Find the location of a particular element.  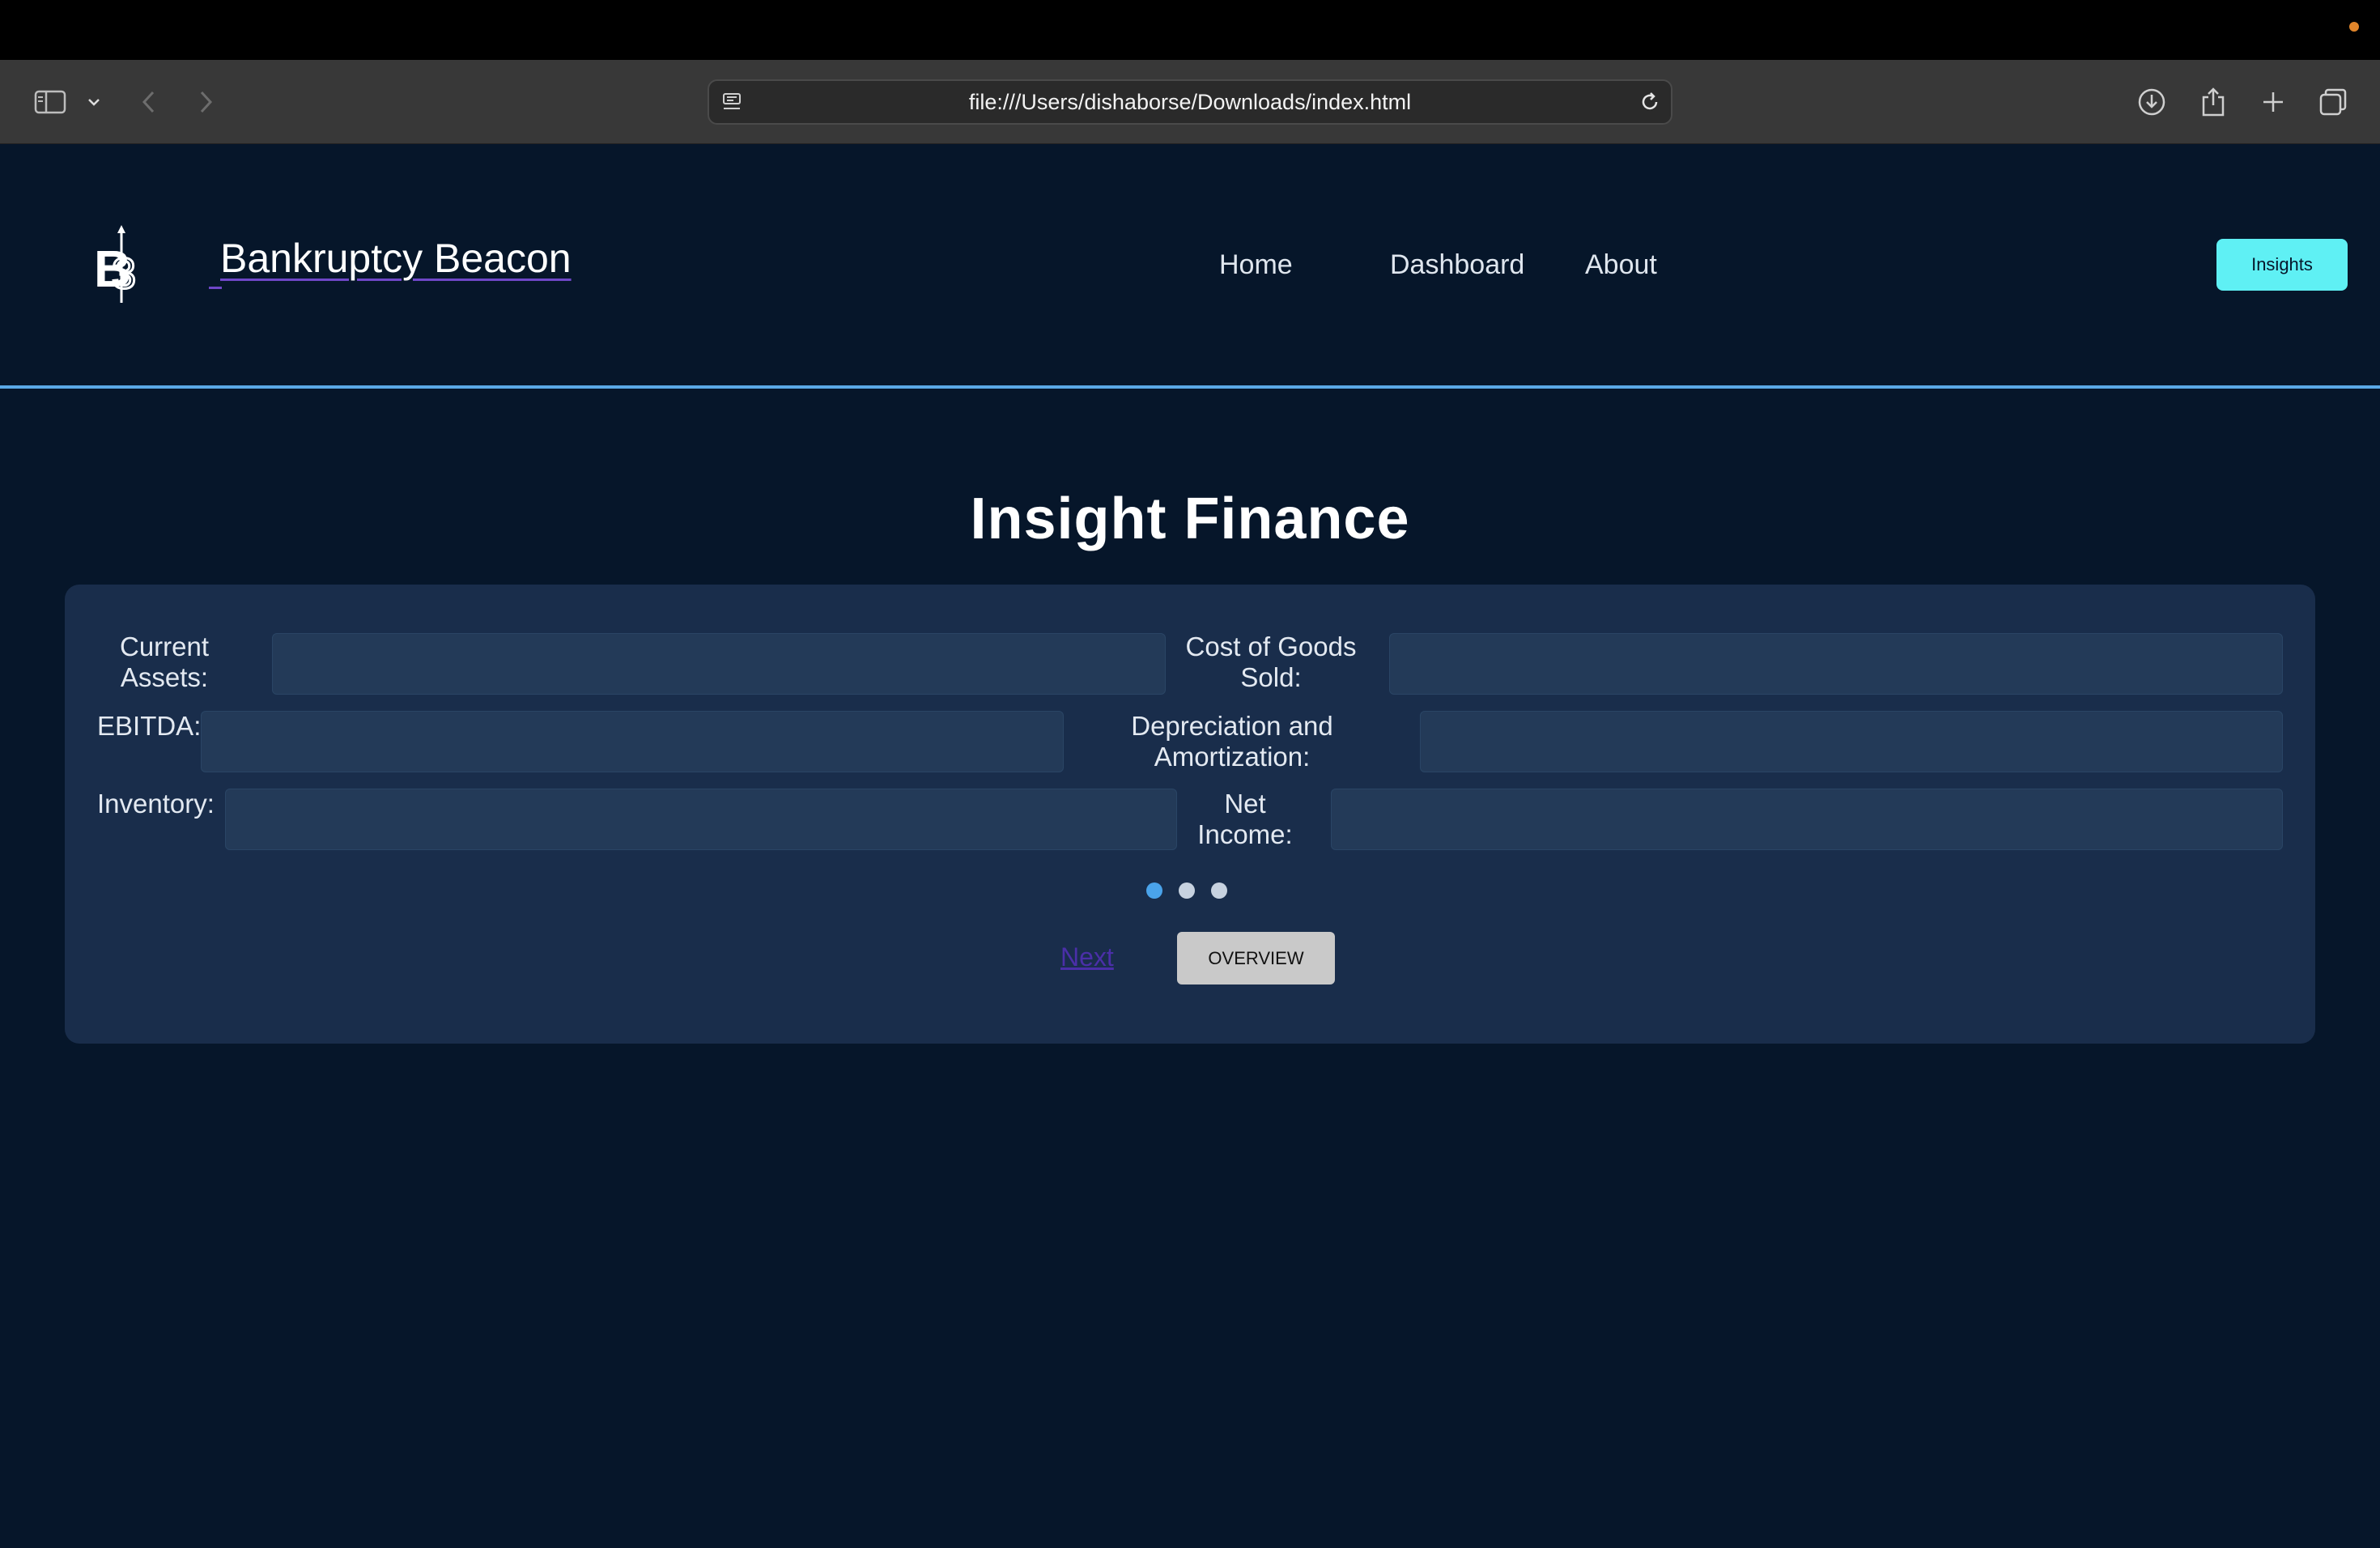

share-icon is located at coordinates (2213, 102).